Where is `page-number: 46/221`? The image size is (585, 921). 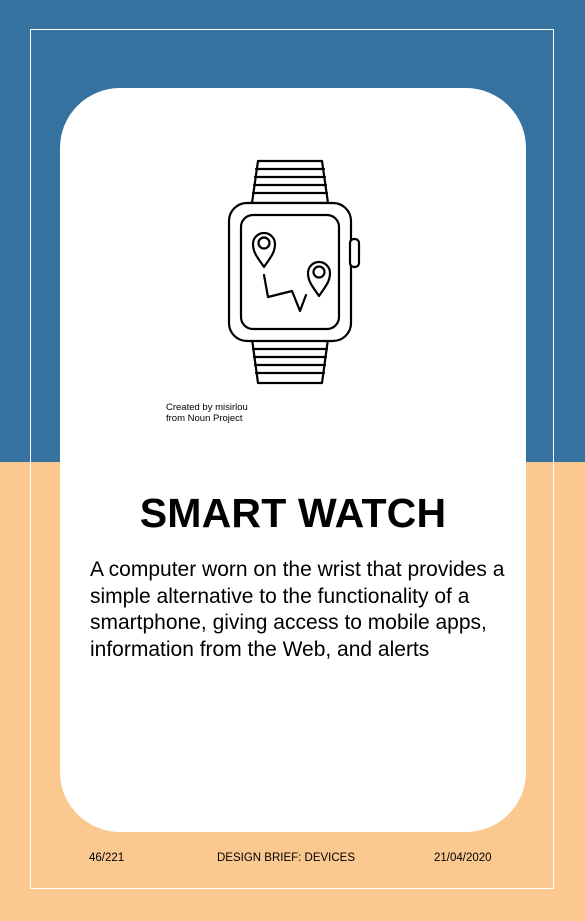 page-number: 46/221 is located at coordinates (107, 858).